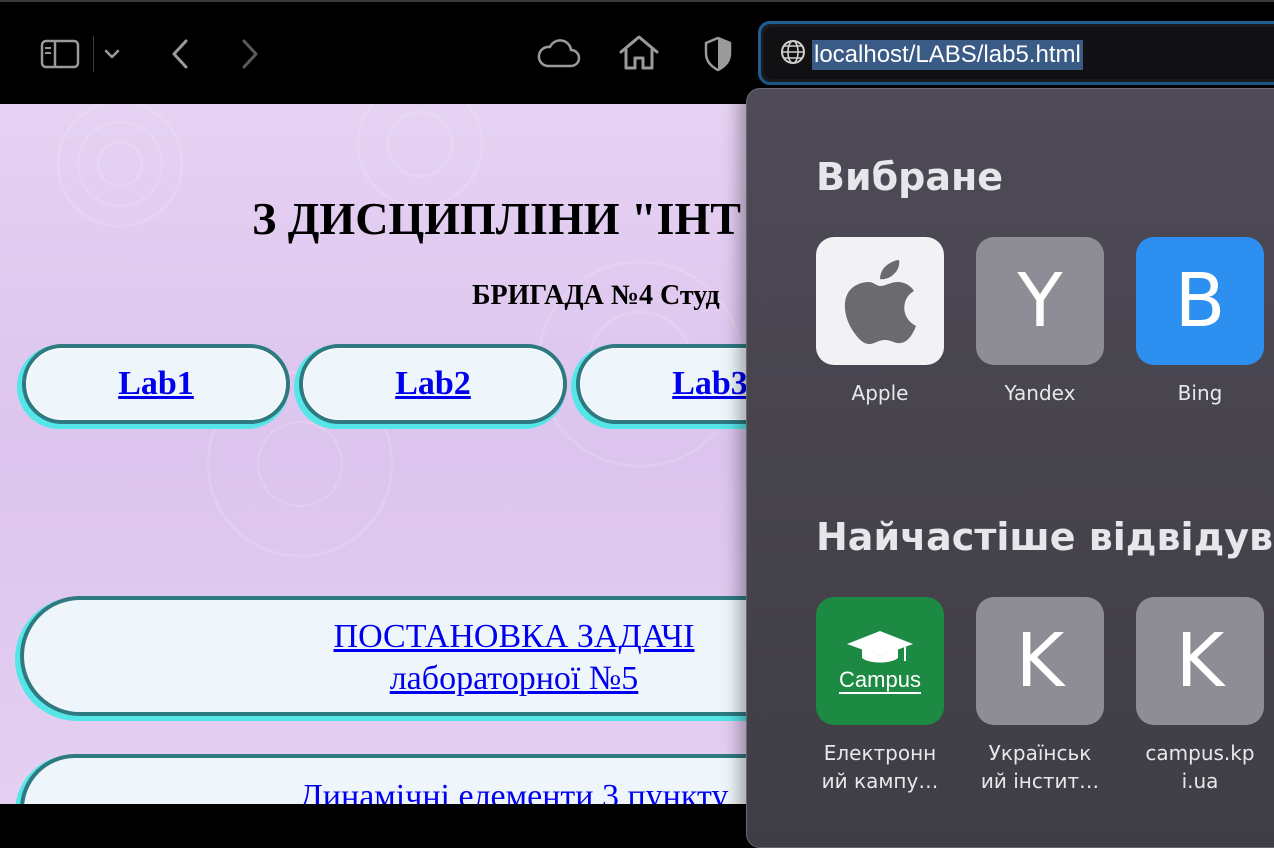 The width and height of the screenshot is (1274, 848). I want to click on dynamic-elements-link: Динамічні елементи 3 пункту, so click(514, 791).